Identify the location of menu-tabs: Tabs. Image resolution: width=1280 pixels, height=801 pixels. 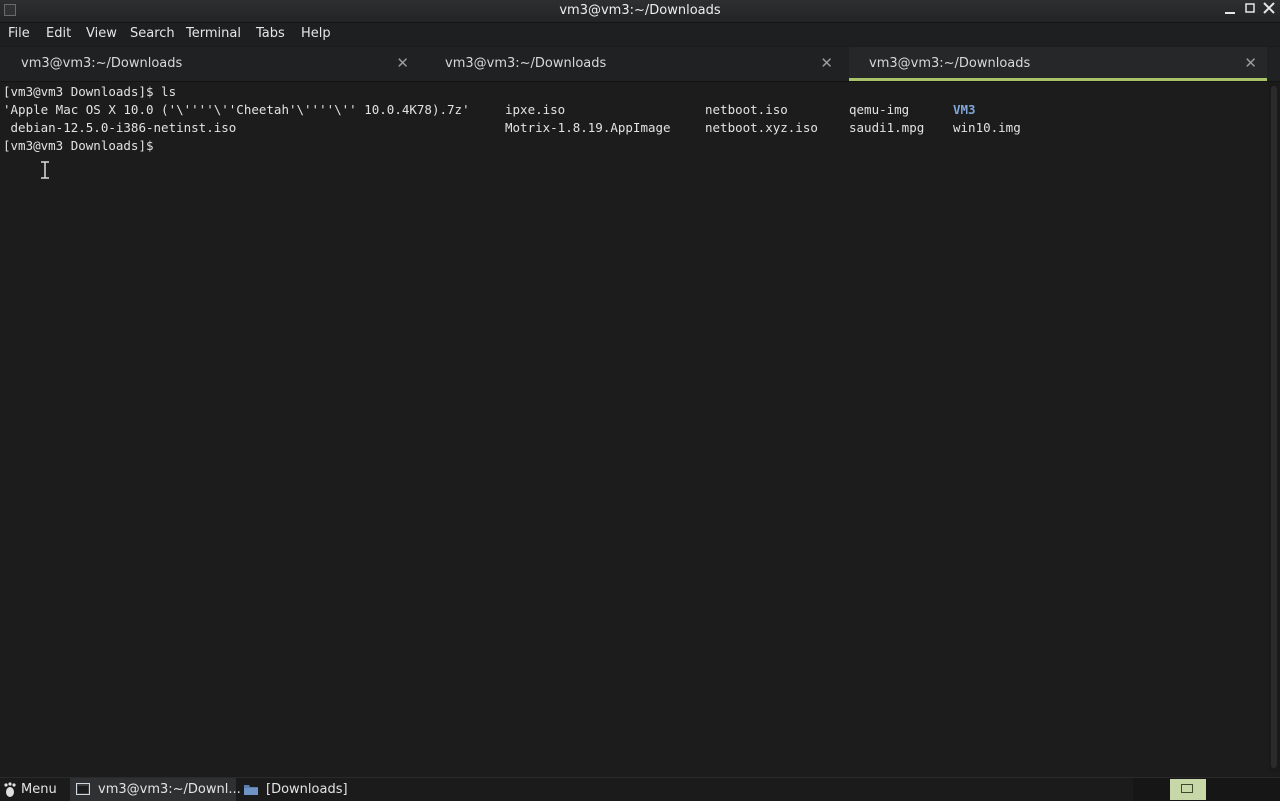
(270, 33).